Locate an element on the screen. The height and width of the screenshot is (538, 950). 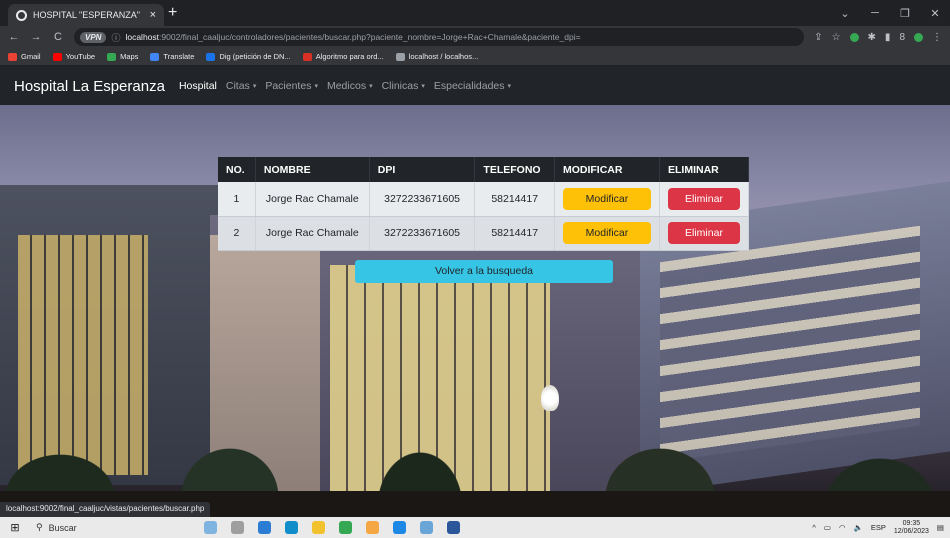
info-icon: ⓘ is located at coordinates (115, 37).